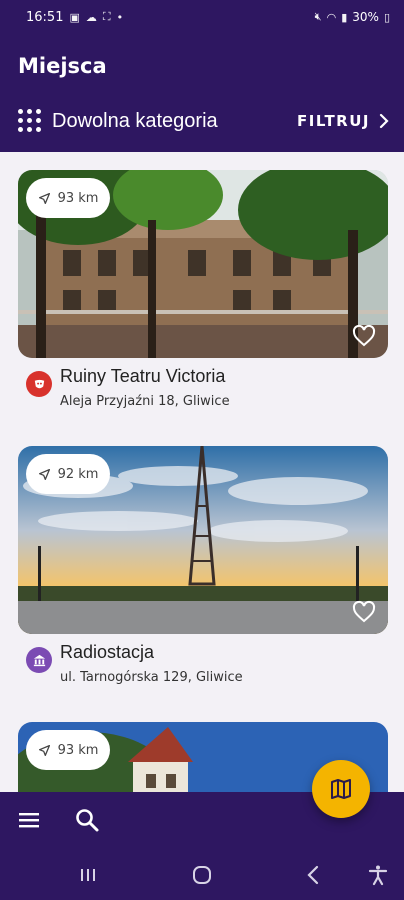  What do you see at coordinates (107, 652) in the screenshot?
I see `place-name: Radiostacja` at bounding box center [107, 652].